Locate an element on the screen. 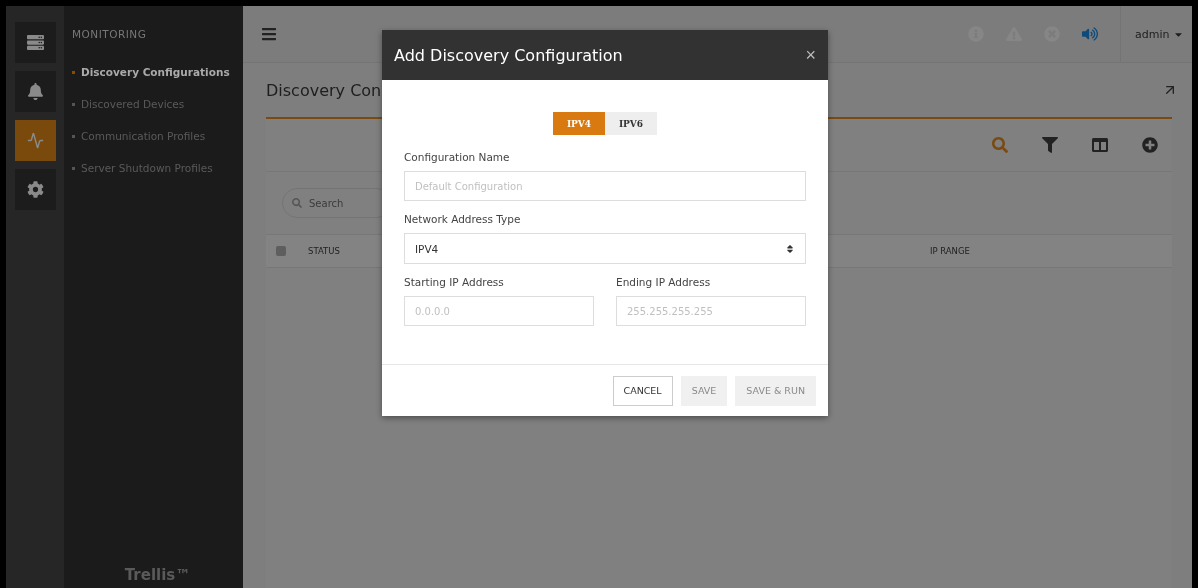 The image size is (1198, 588). column-header: IP RANGE is located at coordinates (949, 251).